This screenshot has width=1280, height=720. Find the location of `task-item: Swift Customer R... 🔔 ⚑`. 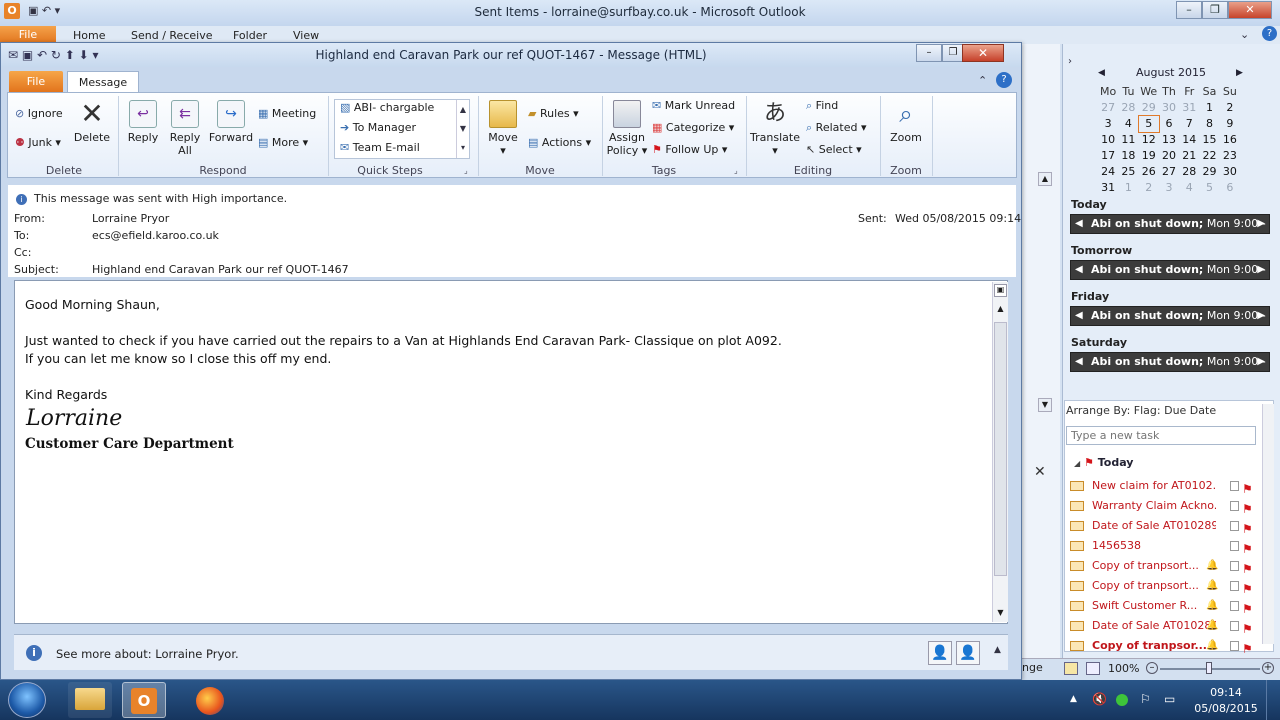

task-item: Swift Customer R... 🔔 ⚑ is located at coordinates (1163, 606).